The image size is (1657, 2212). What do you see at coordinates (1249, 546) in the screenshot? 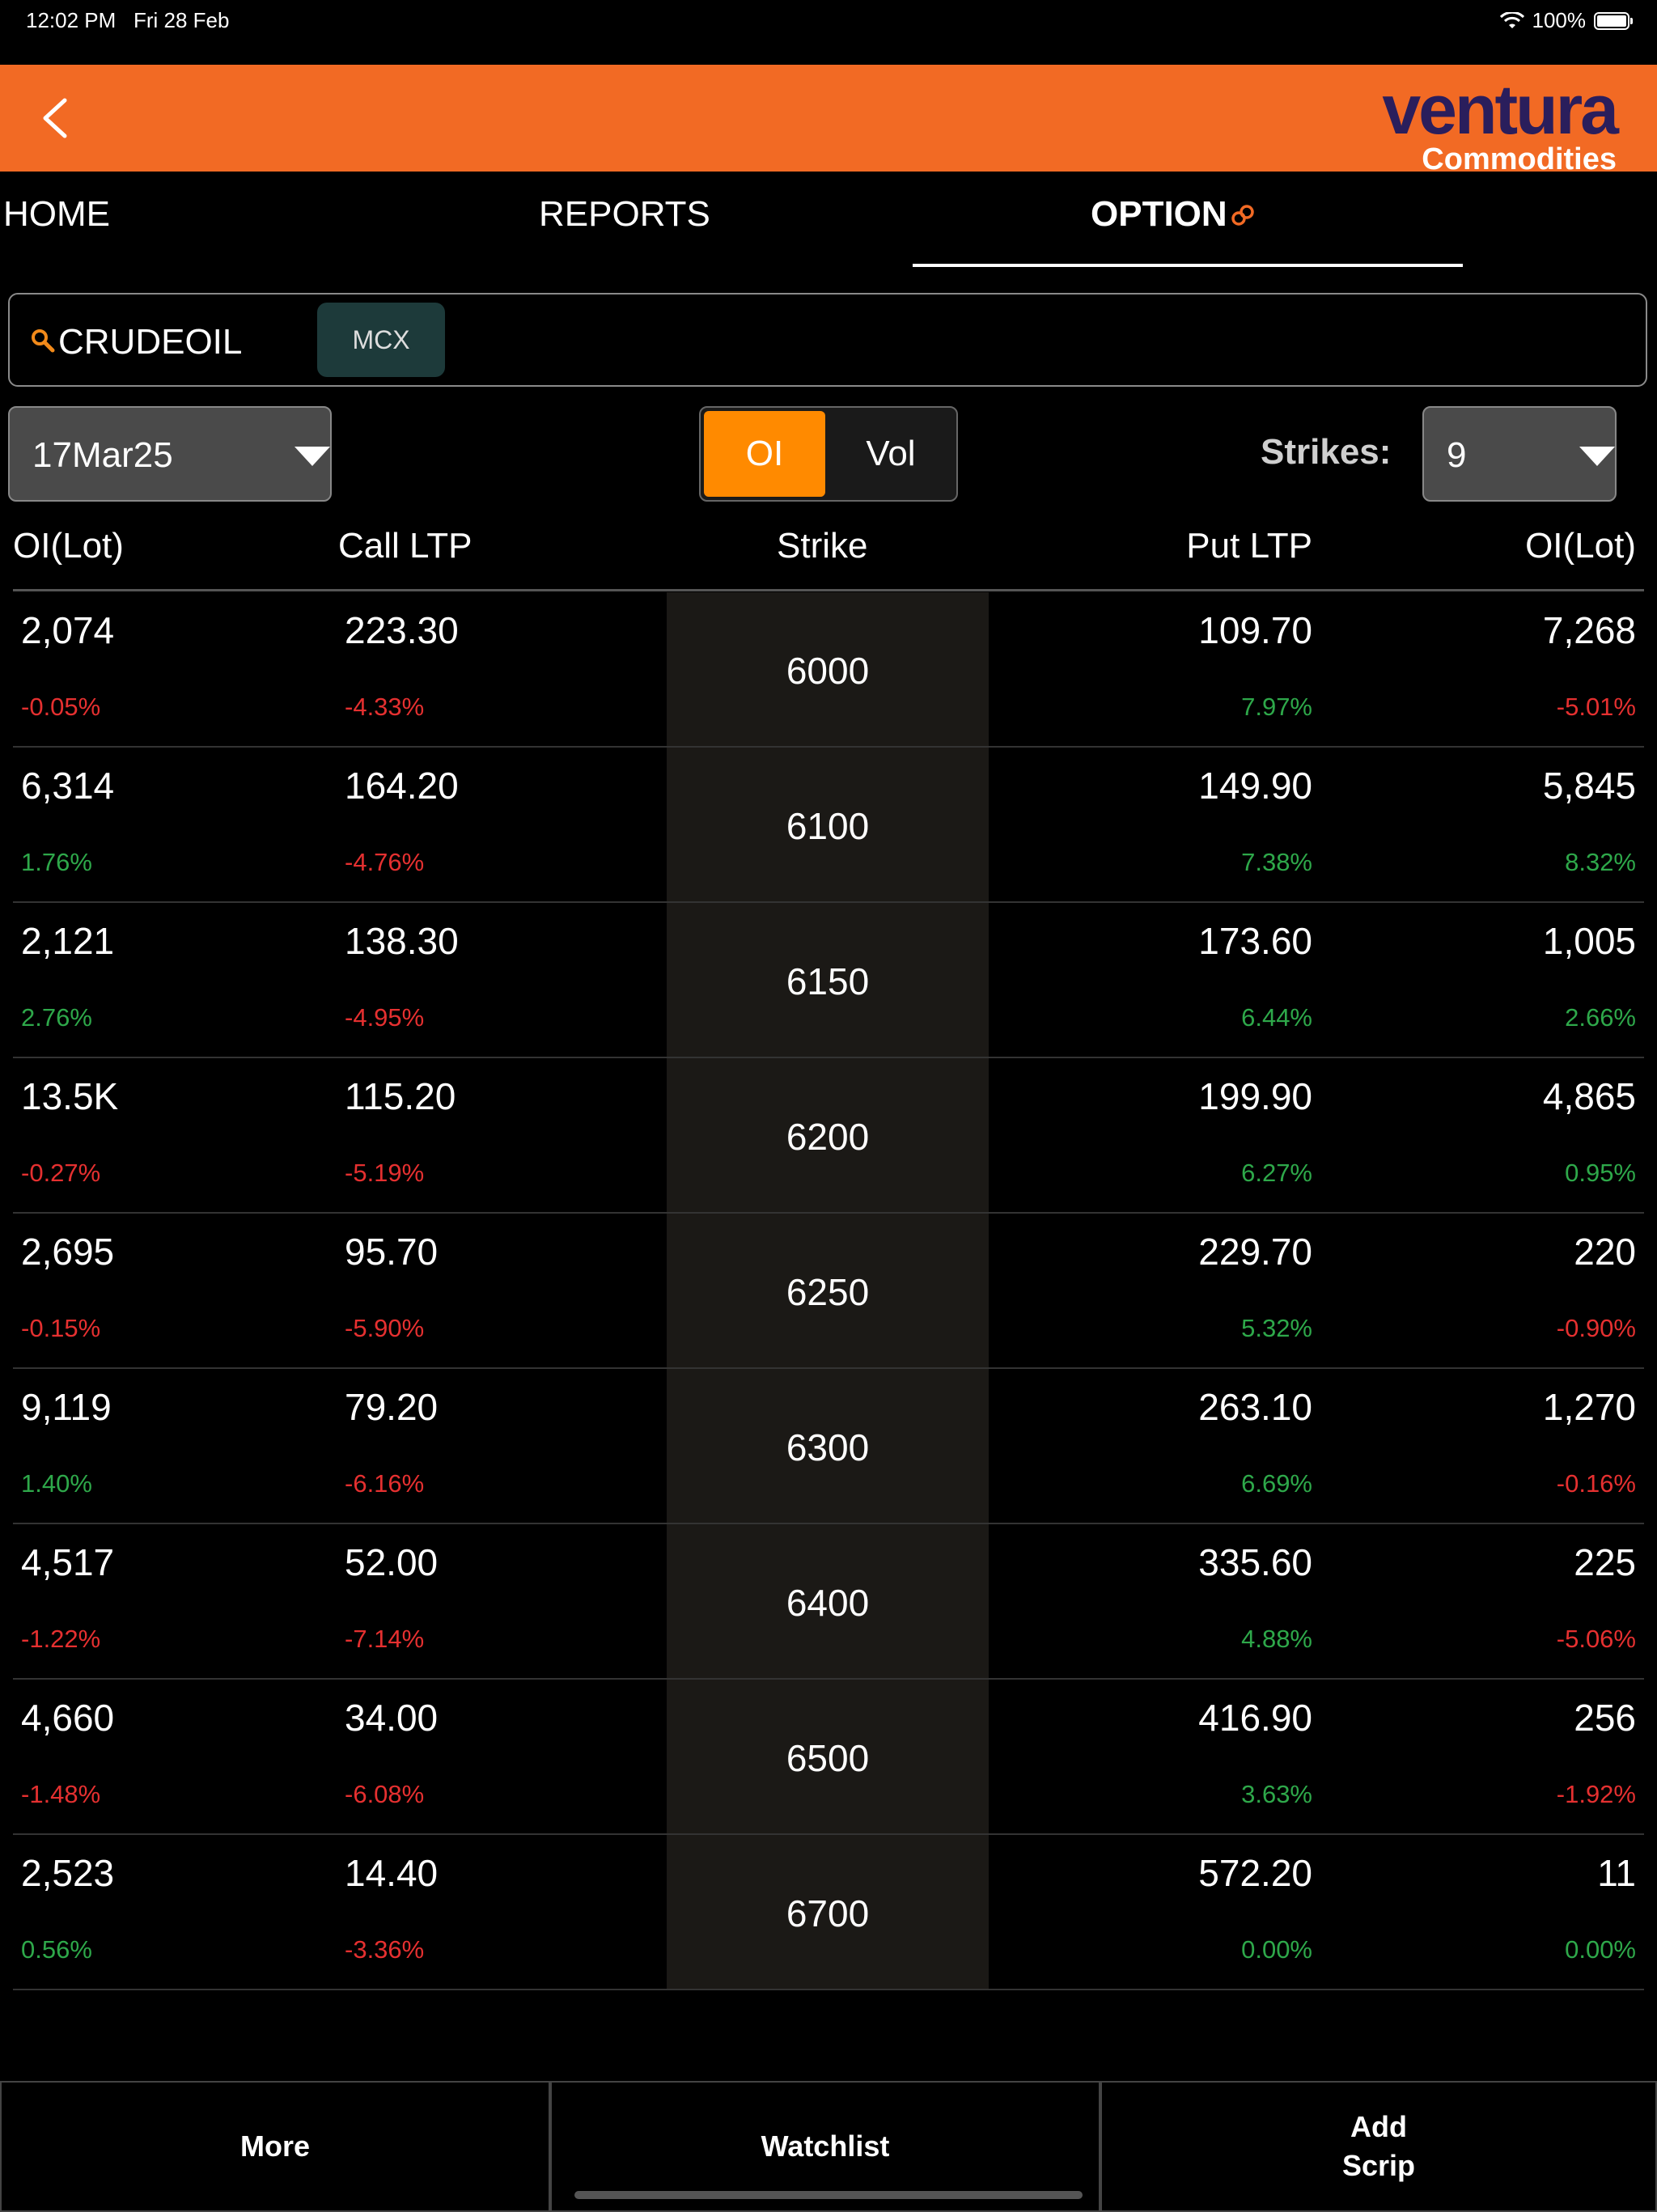
I see `column-header-put-ltp: Put LTP` at bounding box center [1249, 546].